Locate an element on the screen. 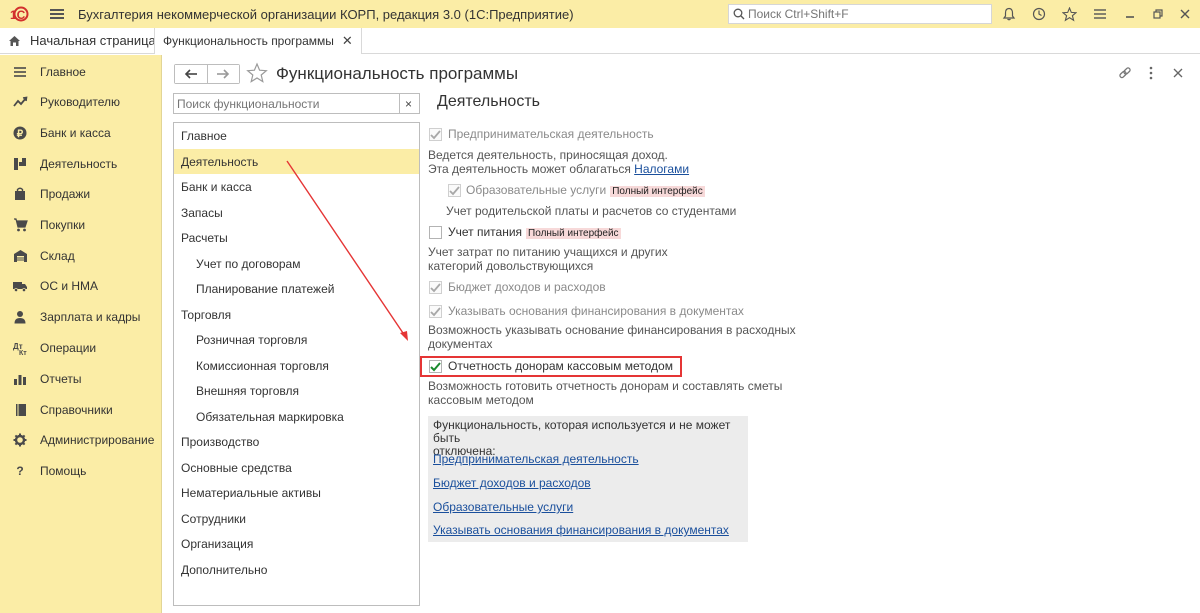 This screenshot has height=613, width=1200. list-item: Производство is located at coordinates (296, 441).